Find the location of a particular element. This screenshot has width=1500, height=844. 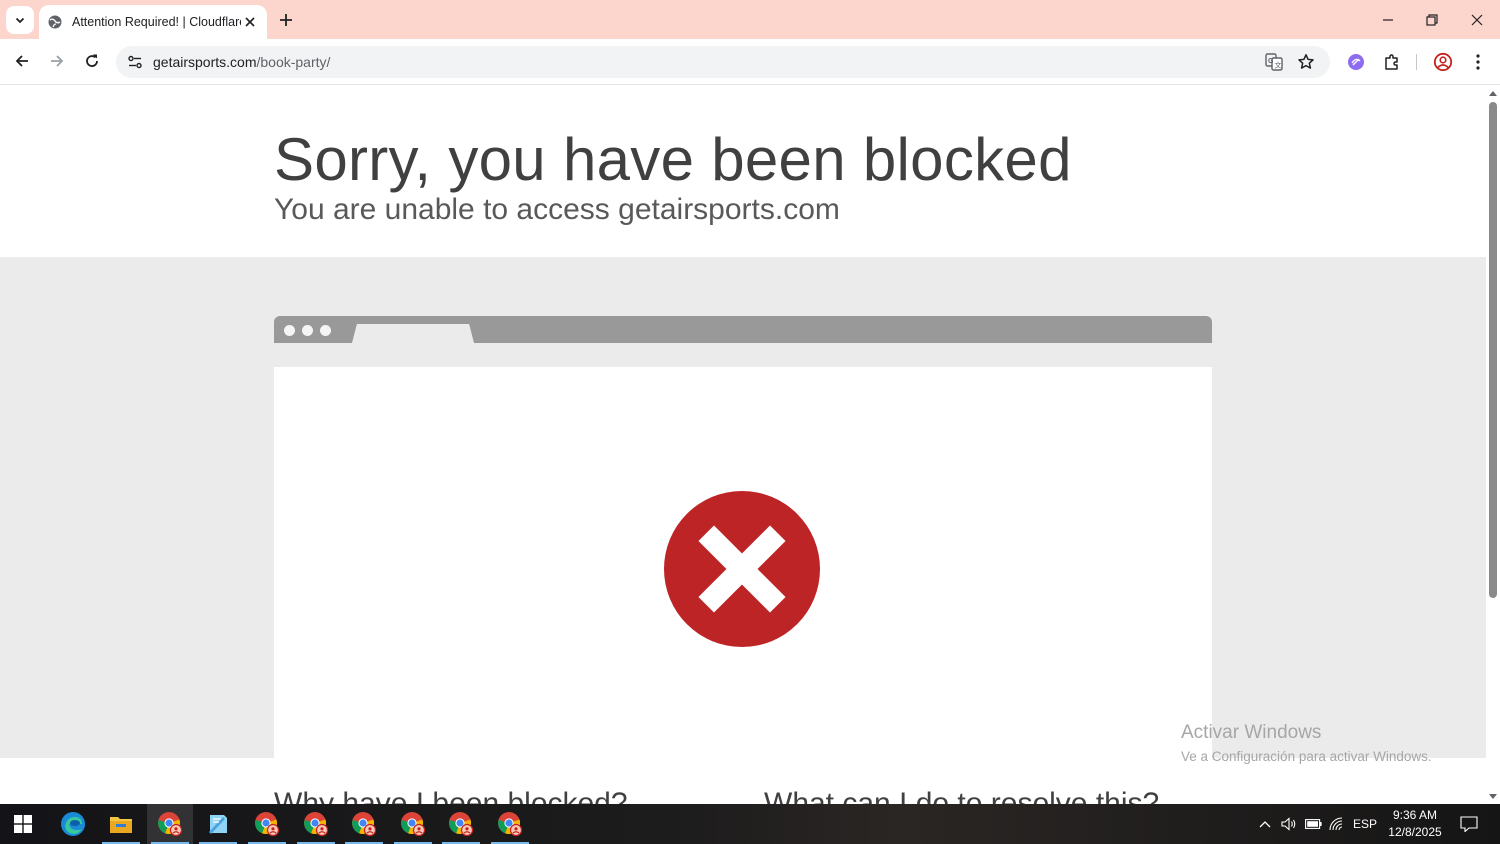

close-tab-icon is located at coordinates (250, 22).